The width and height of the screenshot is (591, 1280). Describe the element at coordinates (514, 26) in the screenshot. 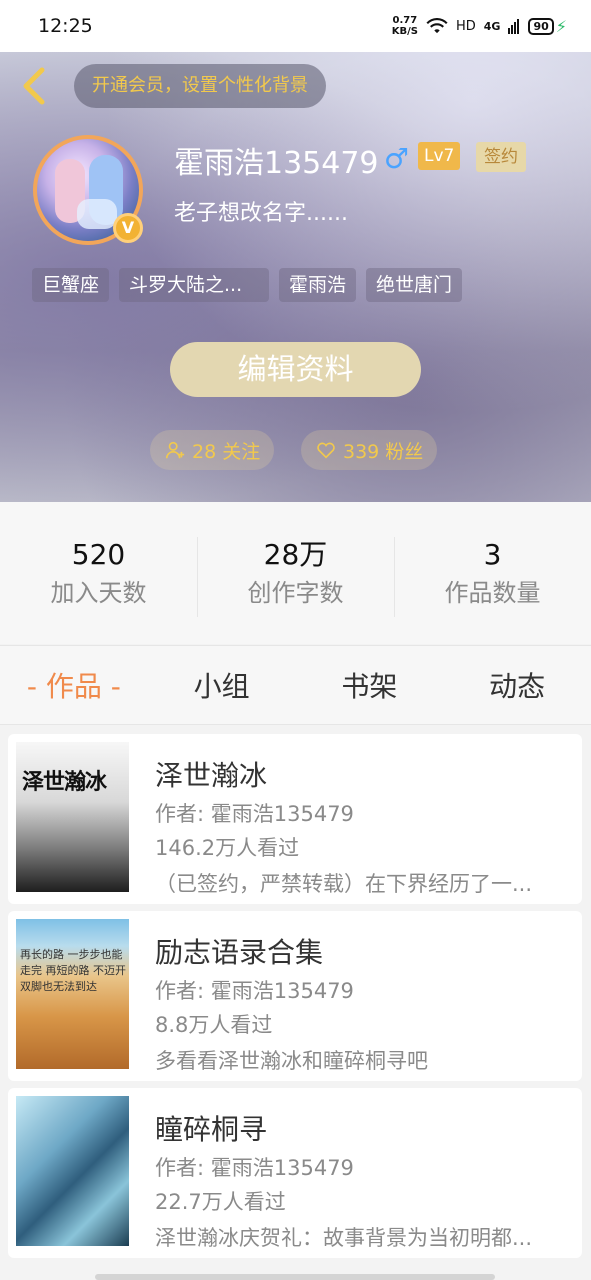

I see `signal-icon` at that location.